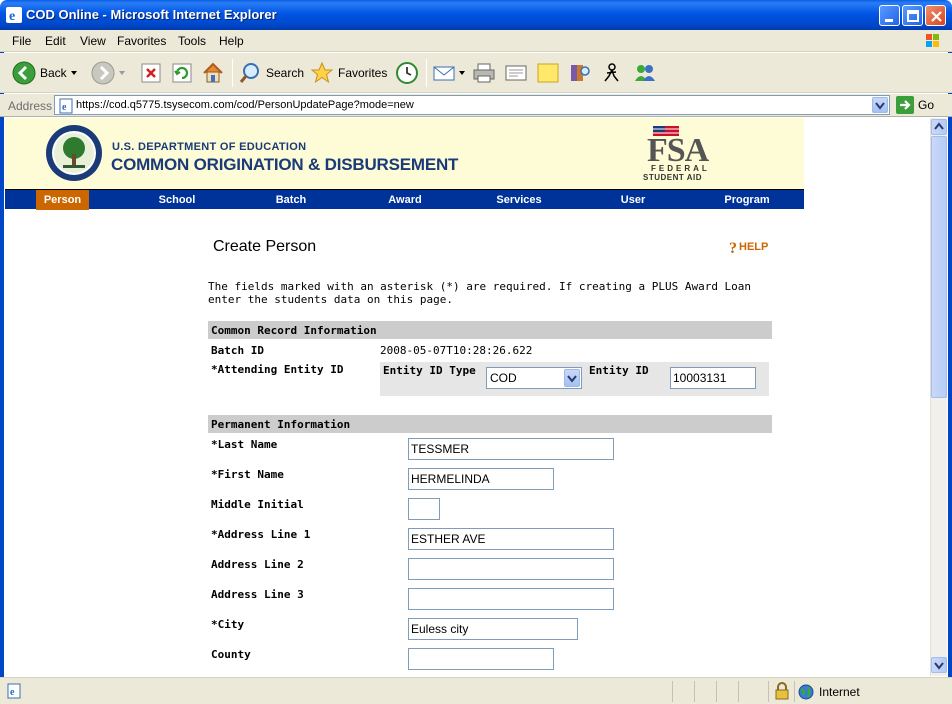 This screenshot has width=952, height=704. I want to click on research-icon, so click(580, 73).